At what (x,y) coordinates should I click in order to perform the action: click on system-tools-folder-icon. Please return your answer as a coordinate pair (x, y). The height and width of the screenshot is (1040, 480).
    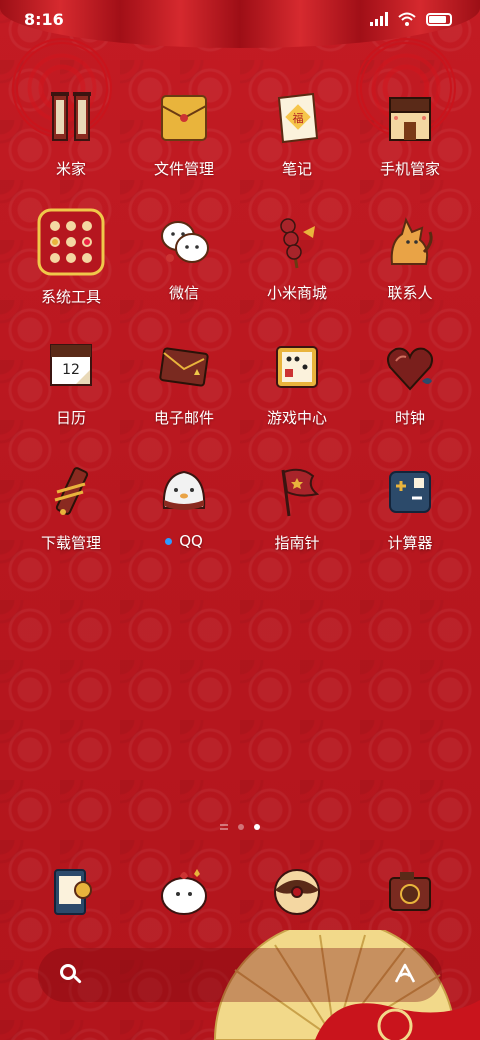
    Looking at the image, I should click on (71, 242).